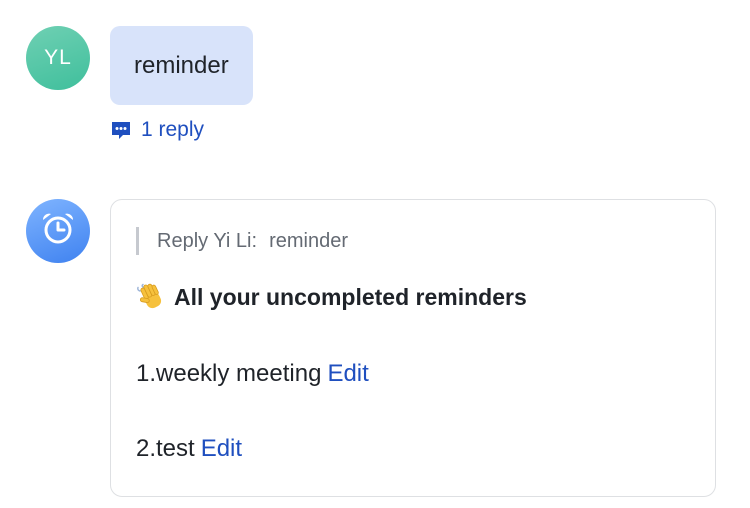  I want to click on reminder-text: 1.weekly meeting, so click(229, 373).